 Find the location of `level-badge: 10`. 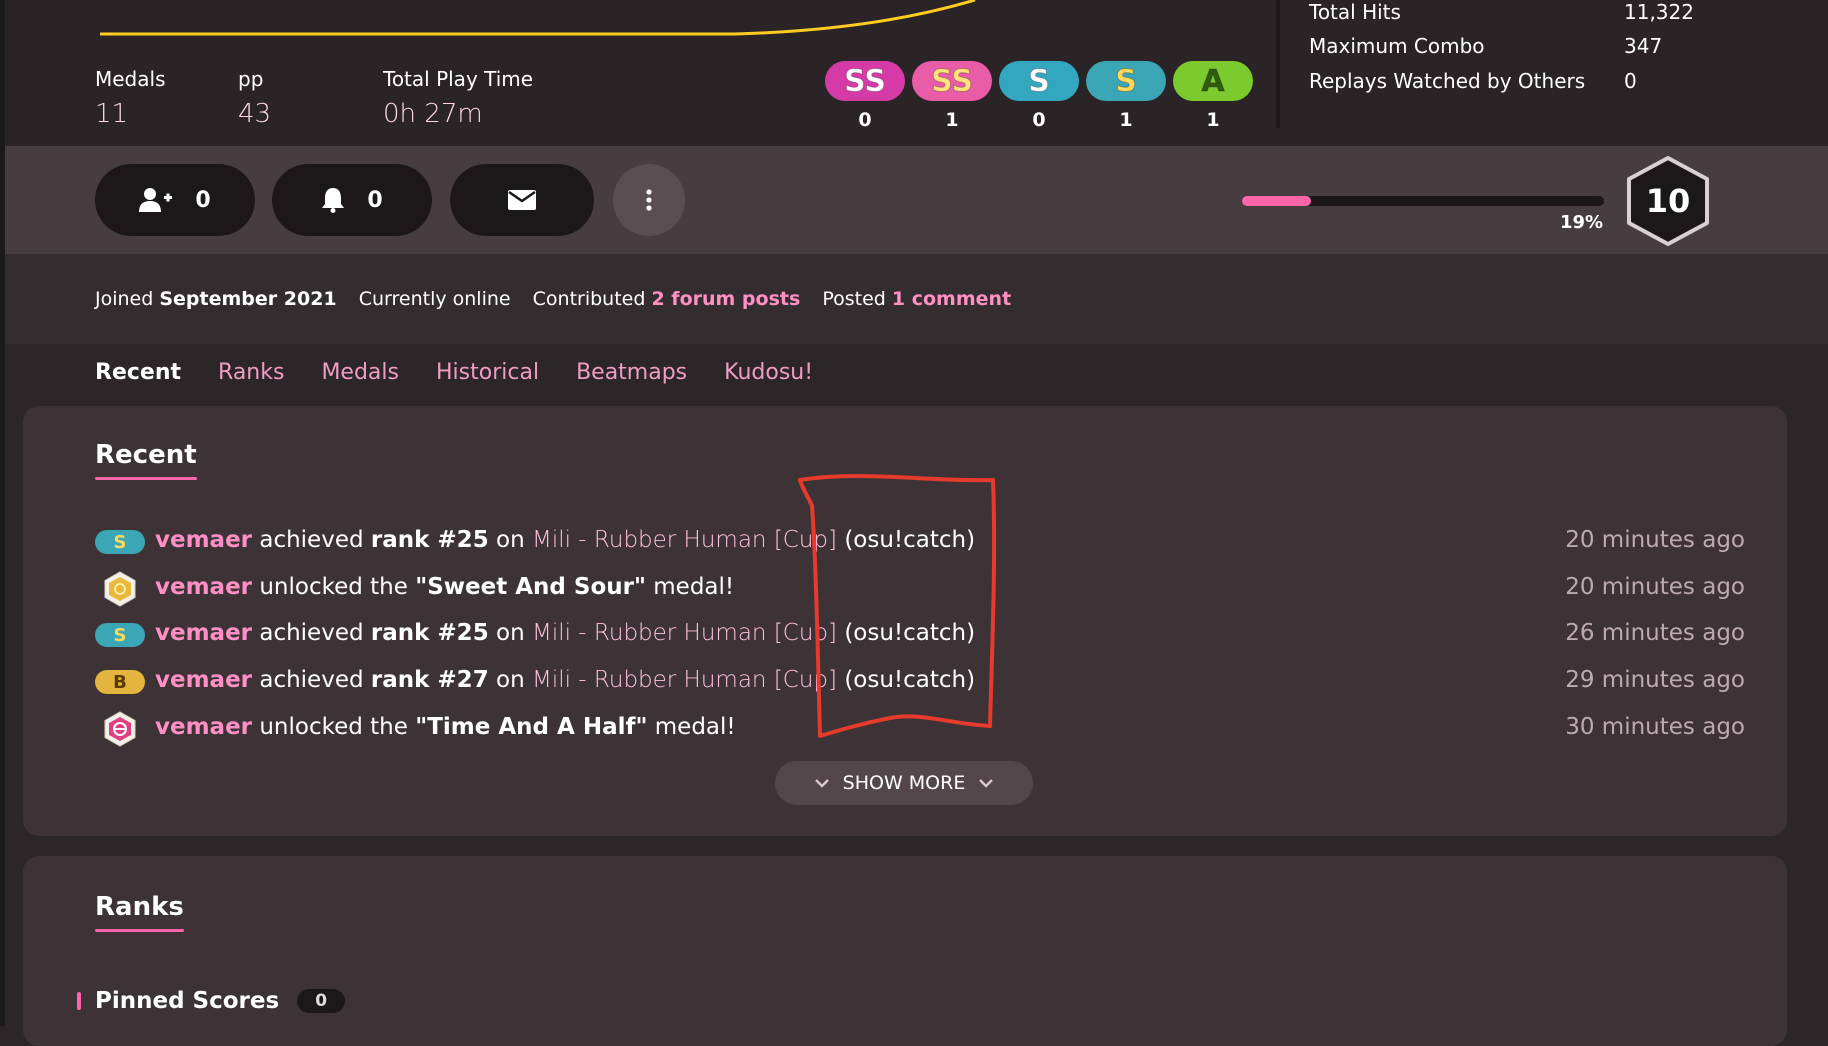

level-badge: 10 is located at coordinates (1668, 201).